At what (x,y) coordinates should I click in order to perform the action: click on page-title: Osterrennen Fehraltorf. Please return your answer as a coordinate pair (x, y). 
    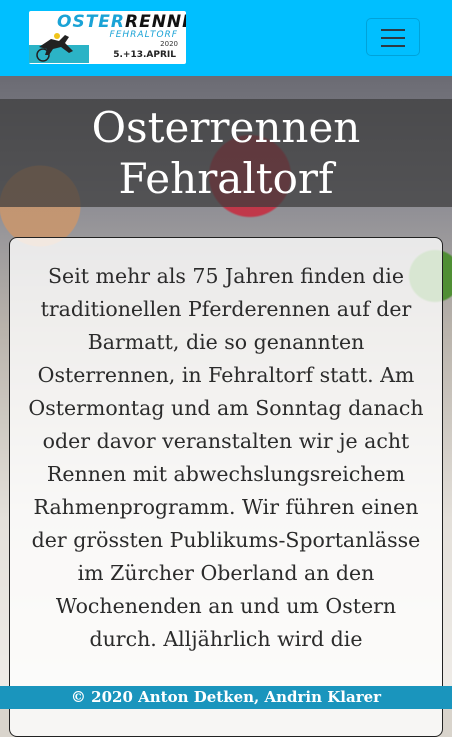
    Looking at the image, I should click on (226, 153).